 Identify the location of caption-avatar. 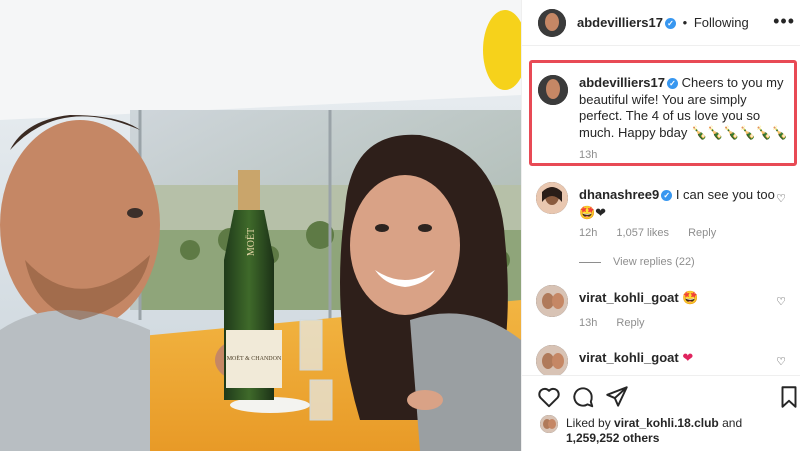
(553, 90).